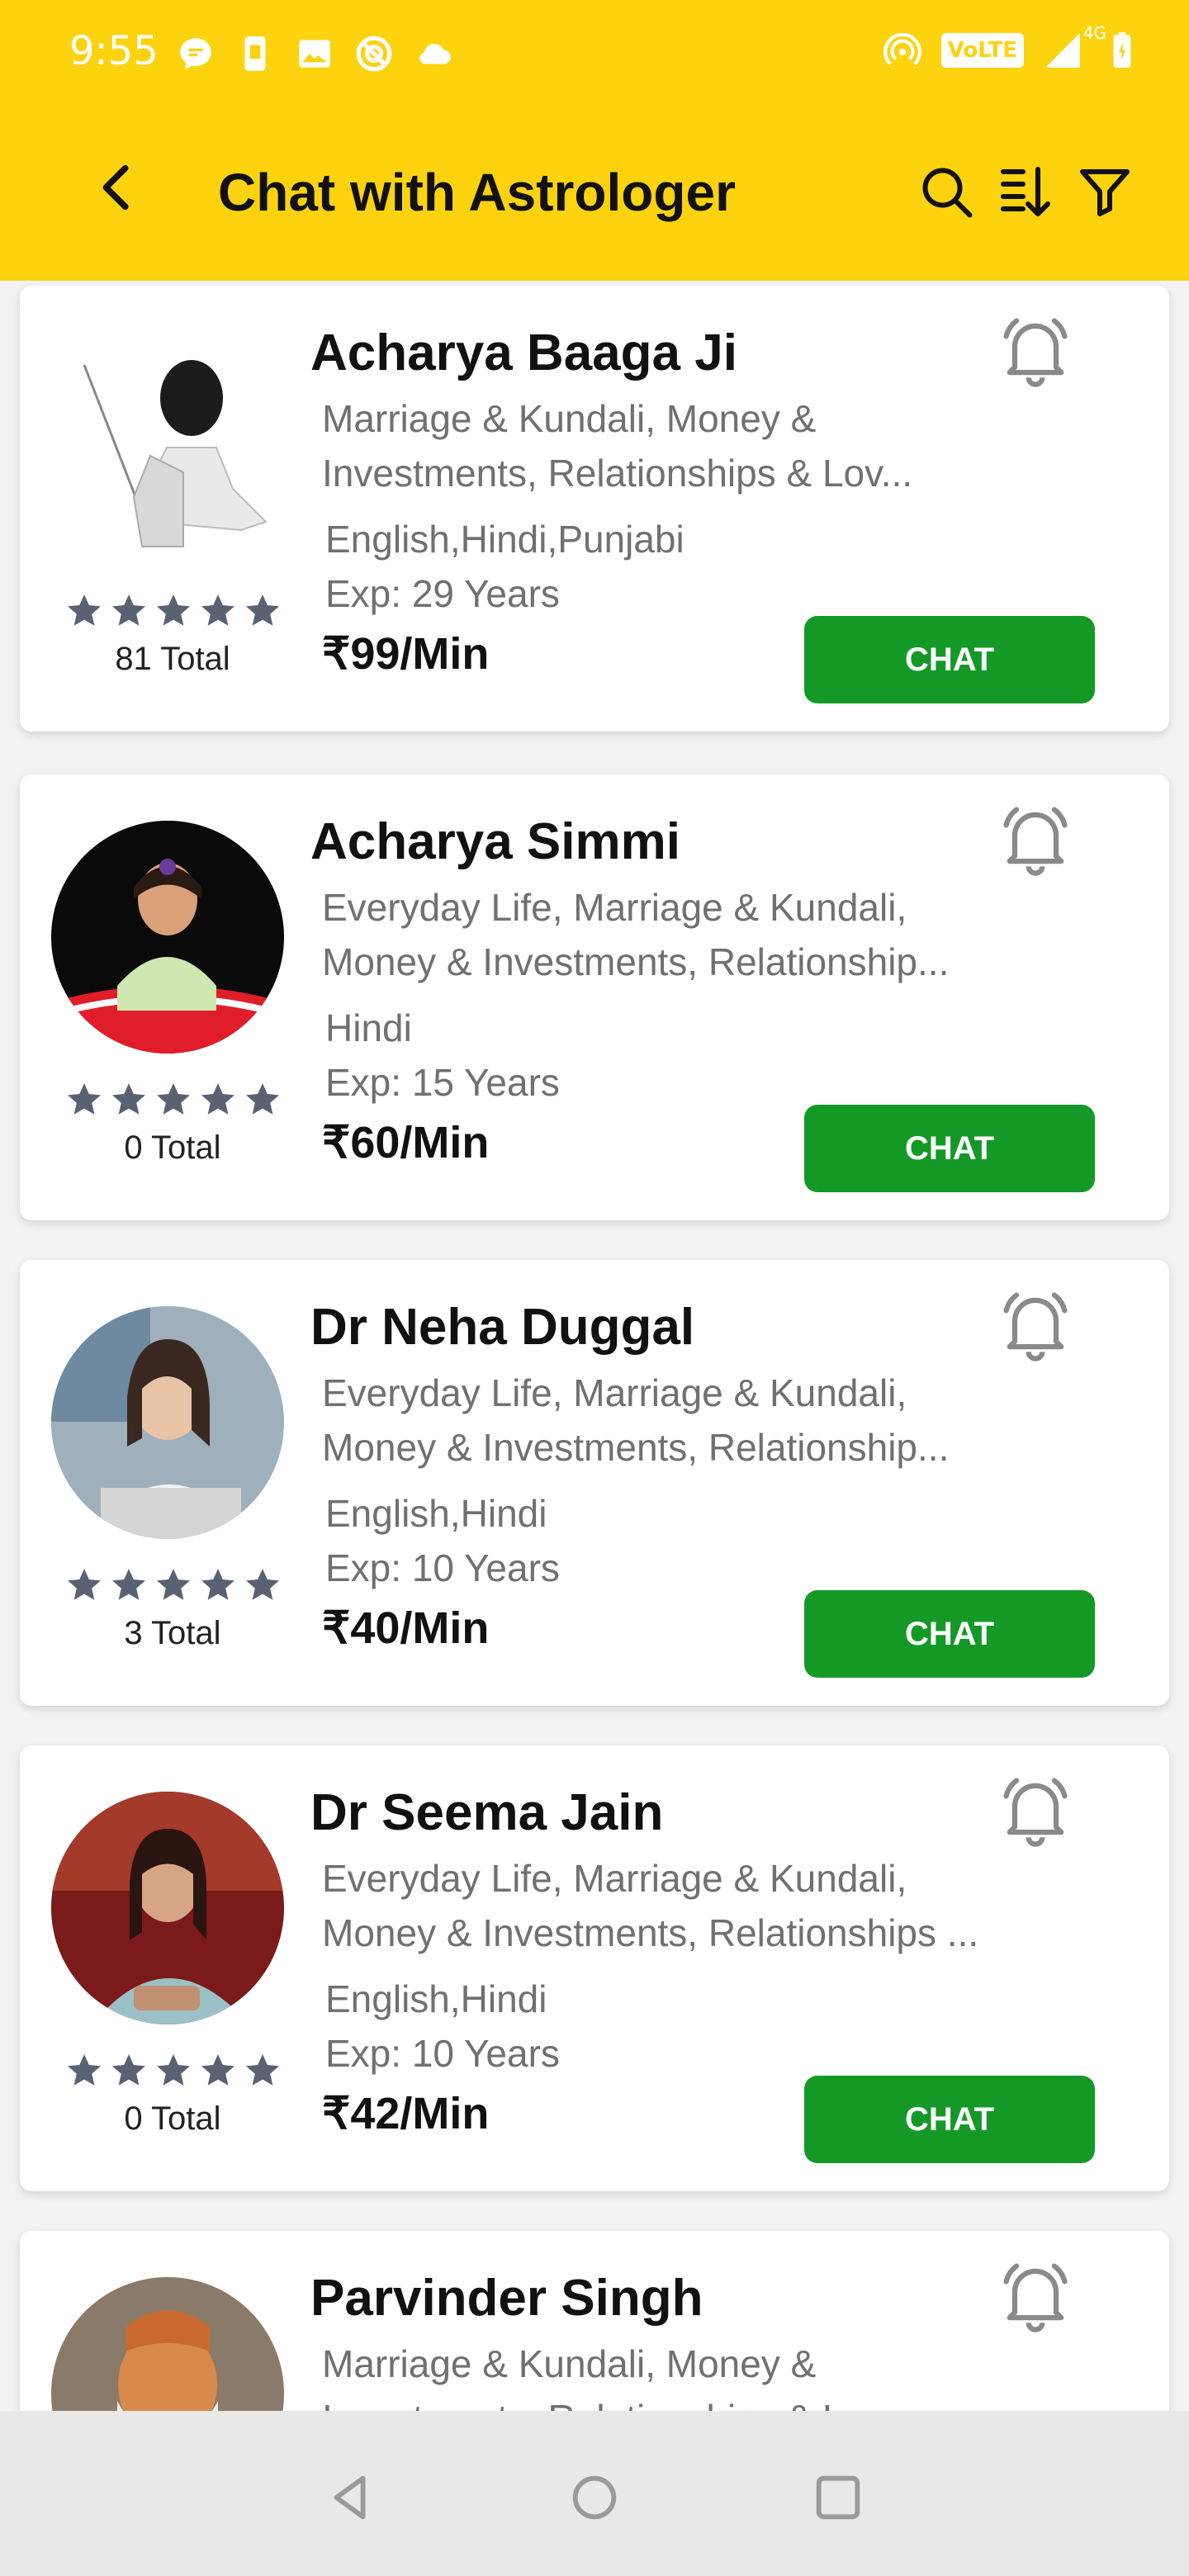 This screenshot has height=2576, width=1189. I want to click on system-nav-bar, so click(594, 2493).